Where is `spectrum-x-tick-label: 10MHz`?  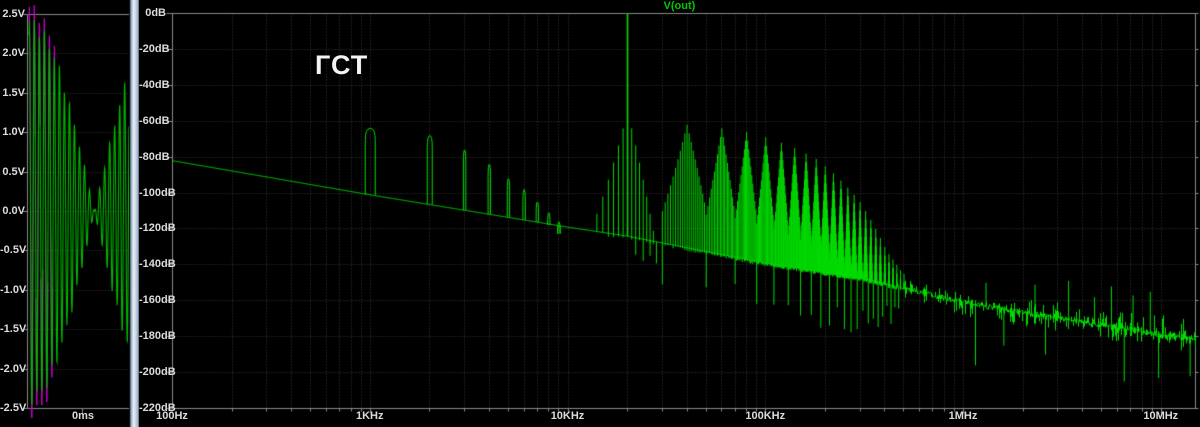
spectrum-x-tick-label: 10MHz is located at coordinates (1161, 416).